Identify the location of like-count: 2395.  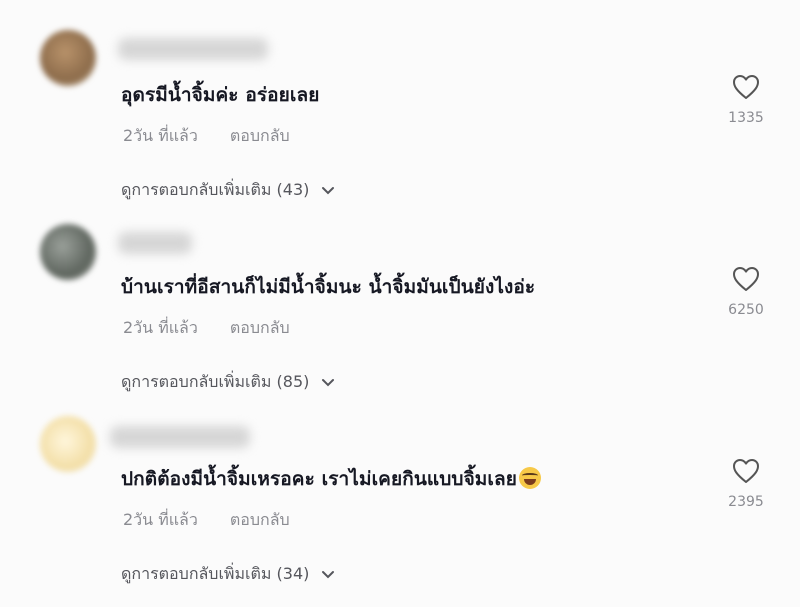
(746, 502).